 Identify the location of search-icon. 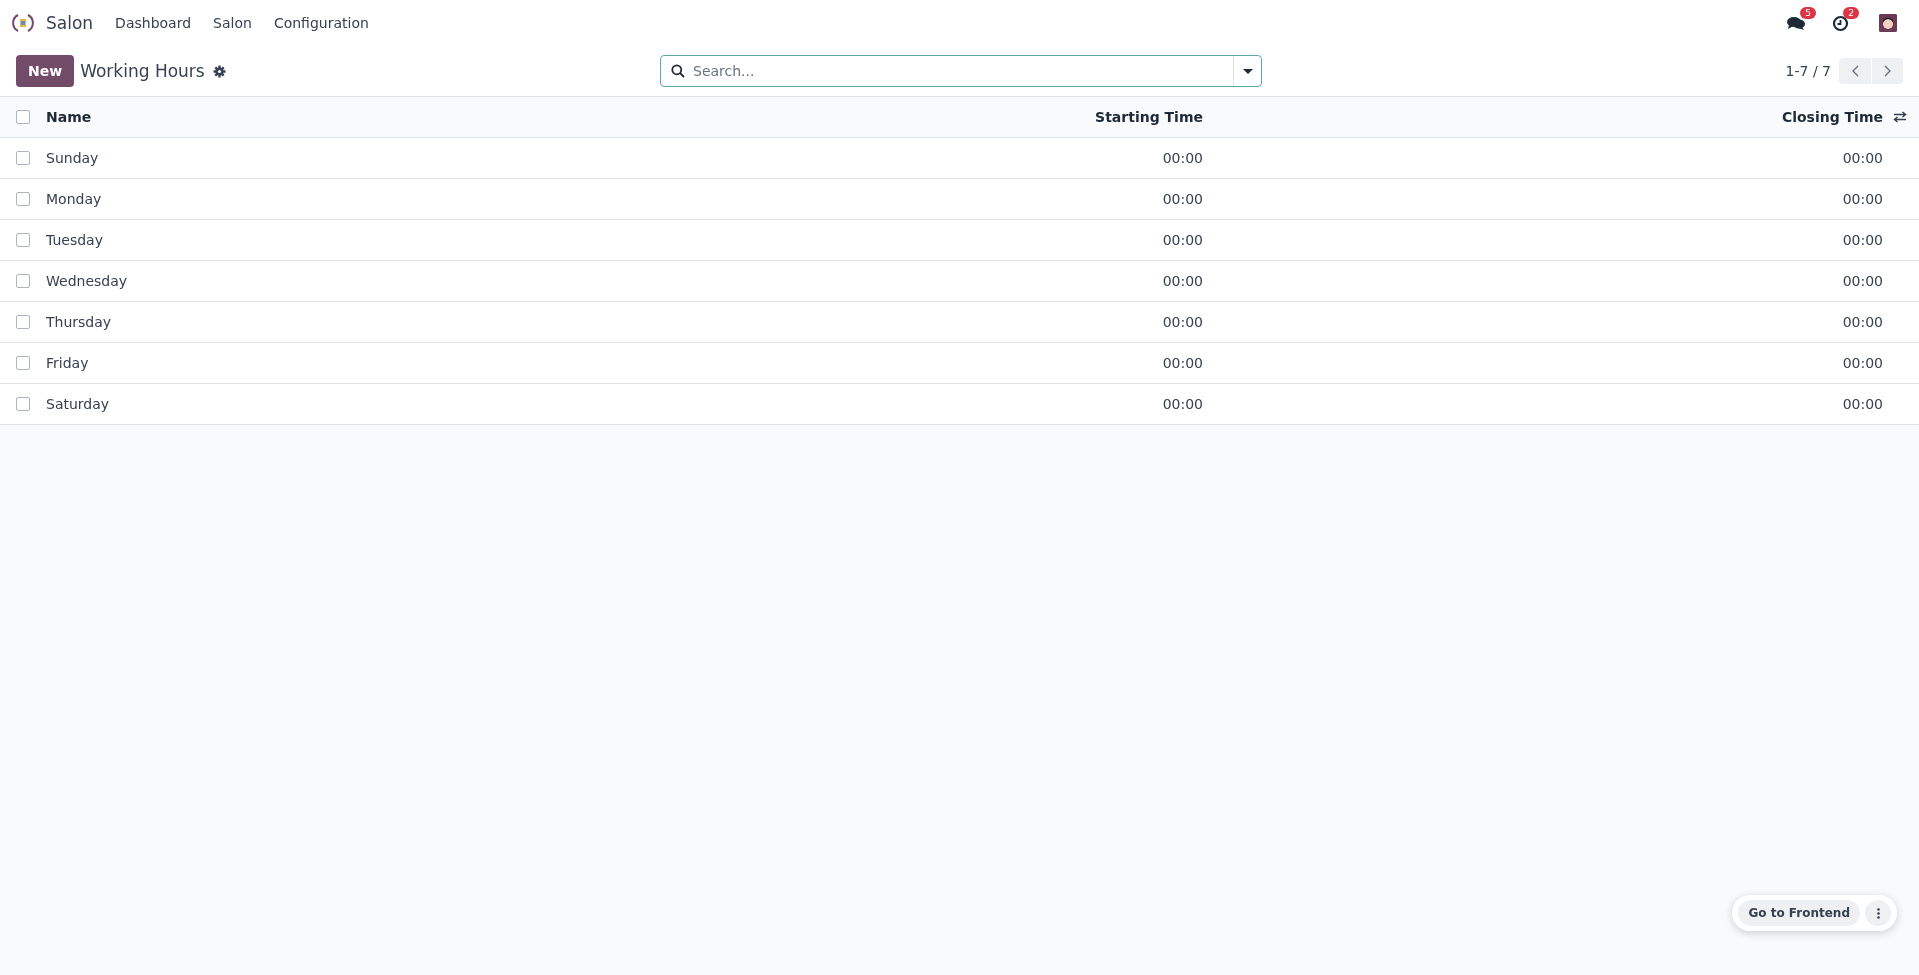
(678, 71).